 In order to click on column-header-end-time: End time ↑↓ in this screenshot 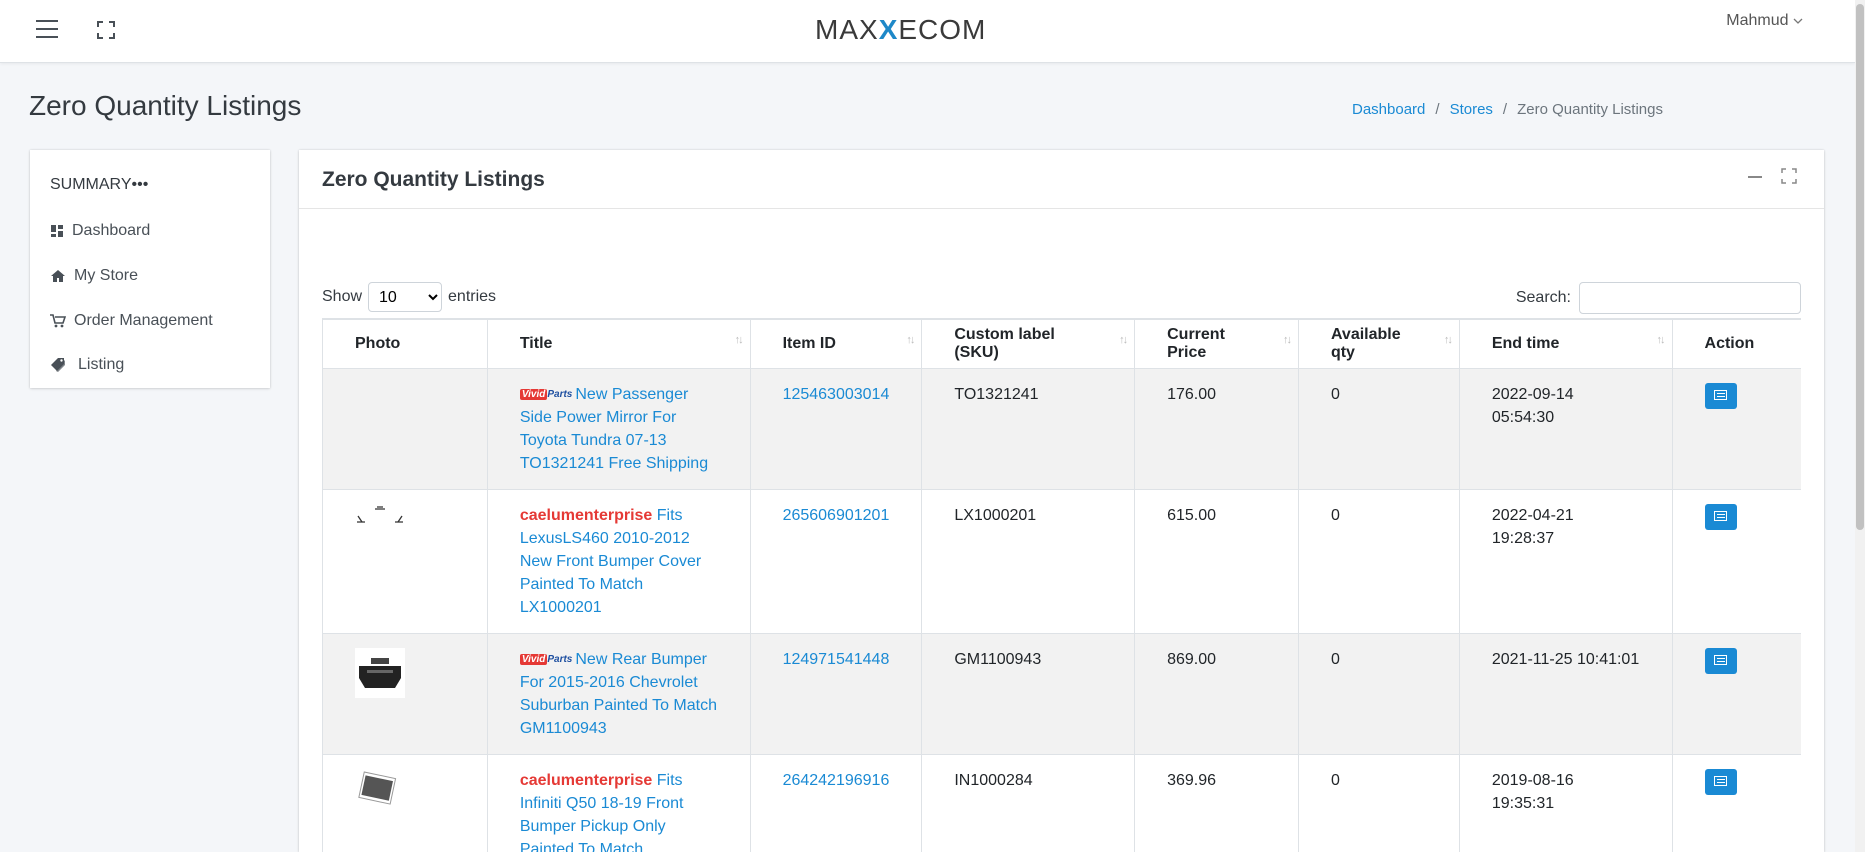, I will do `click(1565, 343)`.